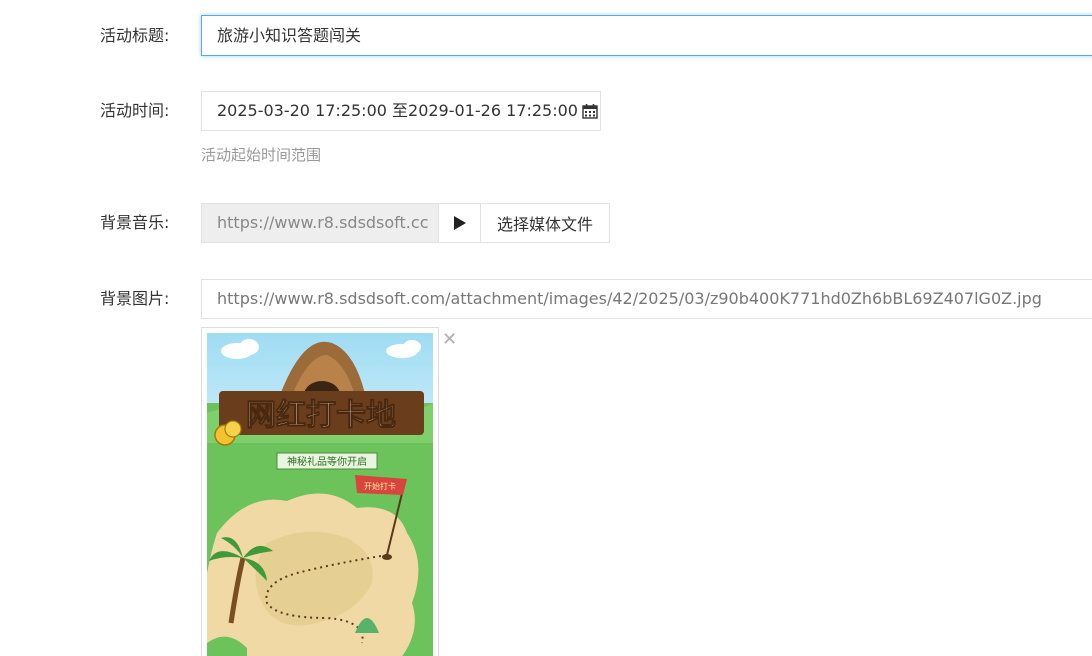  Describe the element at coordinates (380, 486) in the screenshot. I see `preview-flag-text: 开始打卡` at that location.